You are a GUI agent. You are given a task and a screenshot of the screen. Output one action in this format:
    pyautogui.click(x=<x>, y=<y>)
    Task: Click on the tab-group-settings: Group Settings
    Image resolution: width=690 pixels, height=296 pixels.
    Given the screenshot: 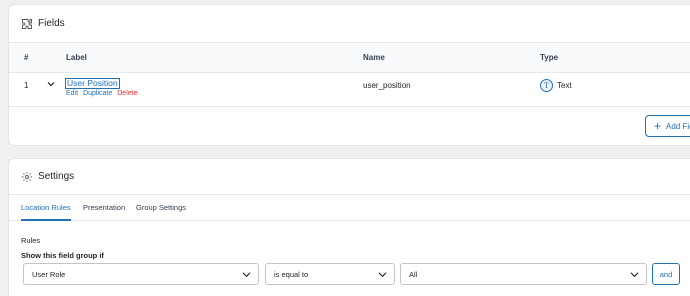 What is the action you would take?
    pyautogui.click(x=161, y=207)
    